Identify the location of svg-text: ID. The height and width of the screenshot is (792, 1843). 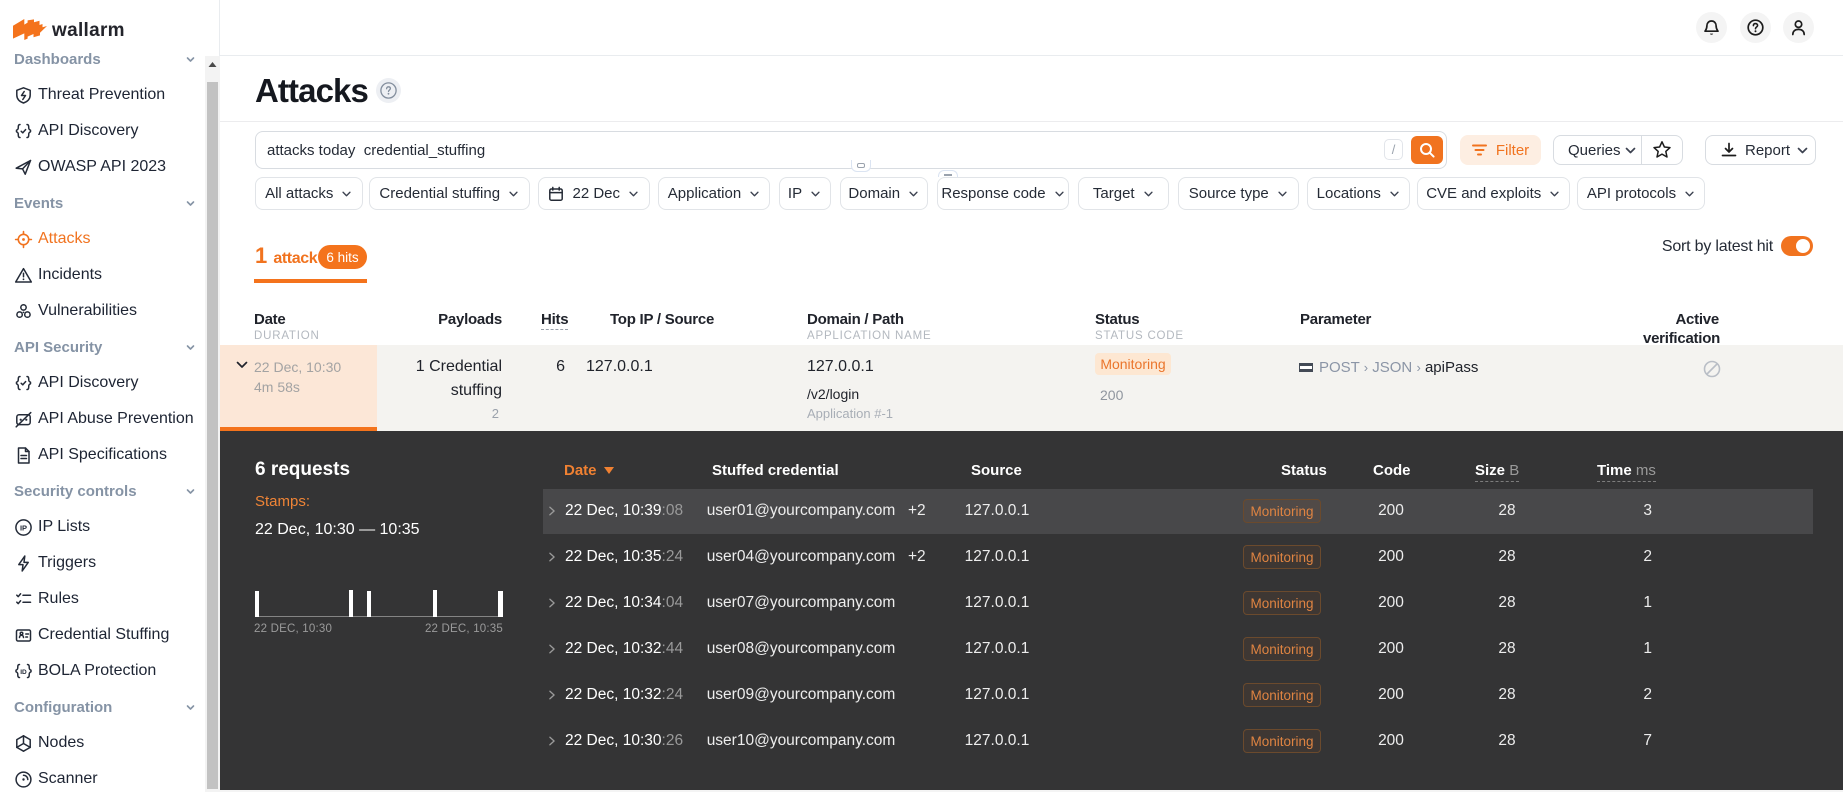
(23, 672).